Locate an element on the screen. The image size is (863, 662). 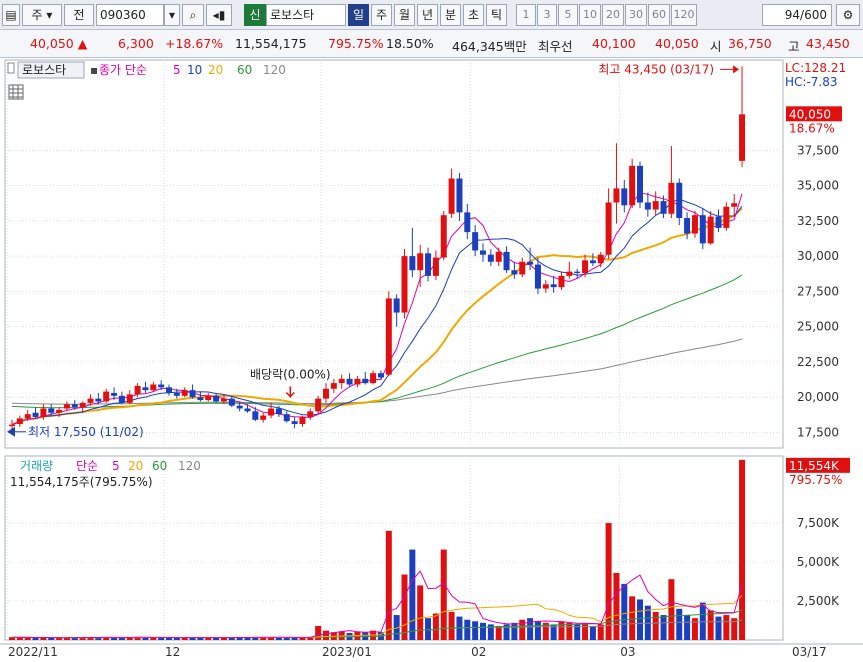
volume-ratio: 795.75% is located at coordinates (356, 43).